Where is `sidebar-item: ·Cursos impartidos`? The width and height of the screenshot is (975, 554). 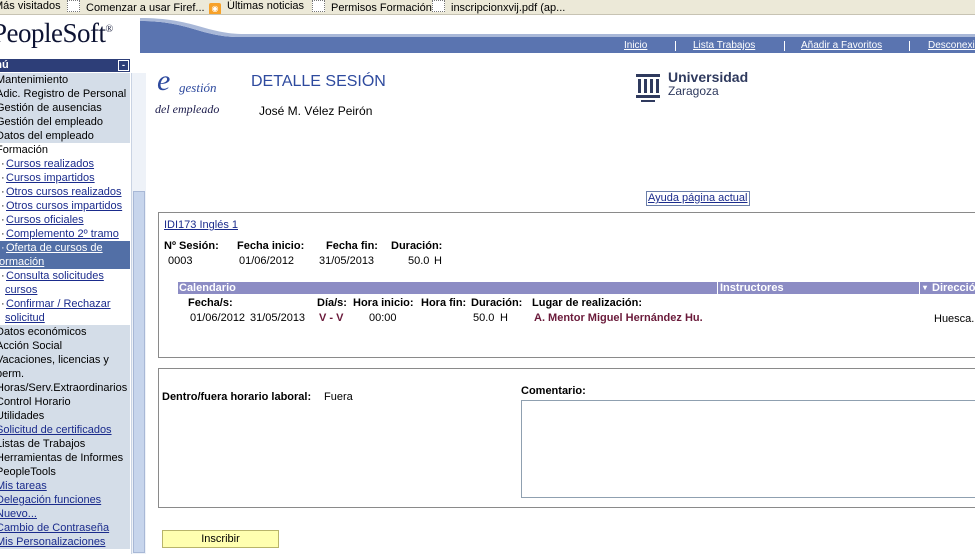
sidebar-item: ·Cursos impartidos is located at coordinates (65, 178).